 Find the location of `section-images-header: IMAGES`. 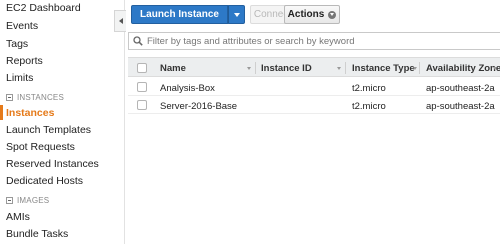

section-images-header: IMAGES is located at coordinates (27, 200).